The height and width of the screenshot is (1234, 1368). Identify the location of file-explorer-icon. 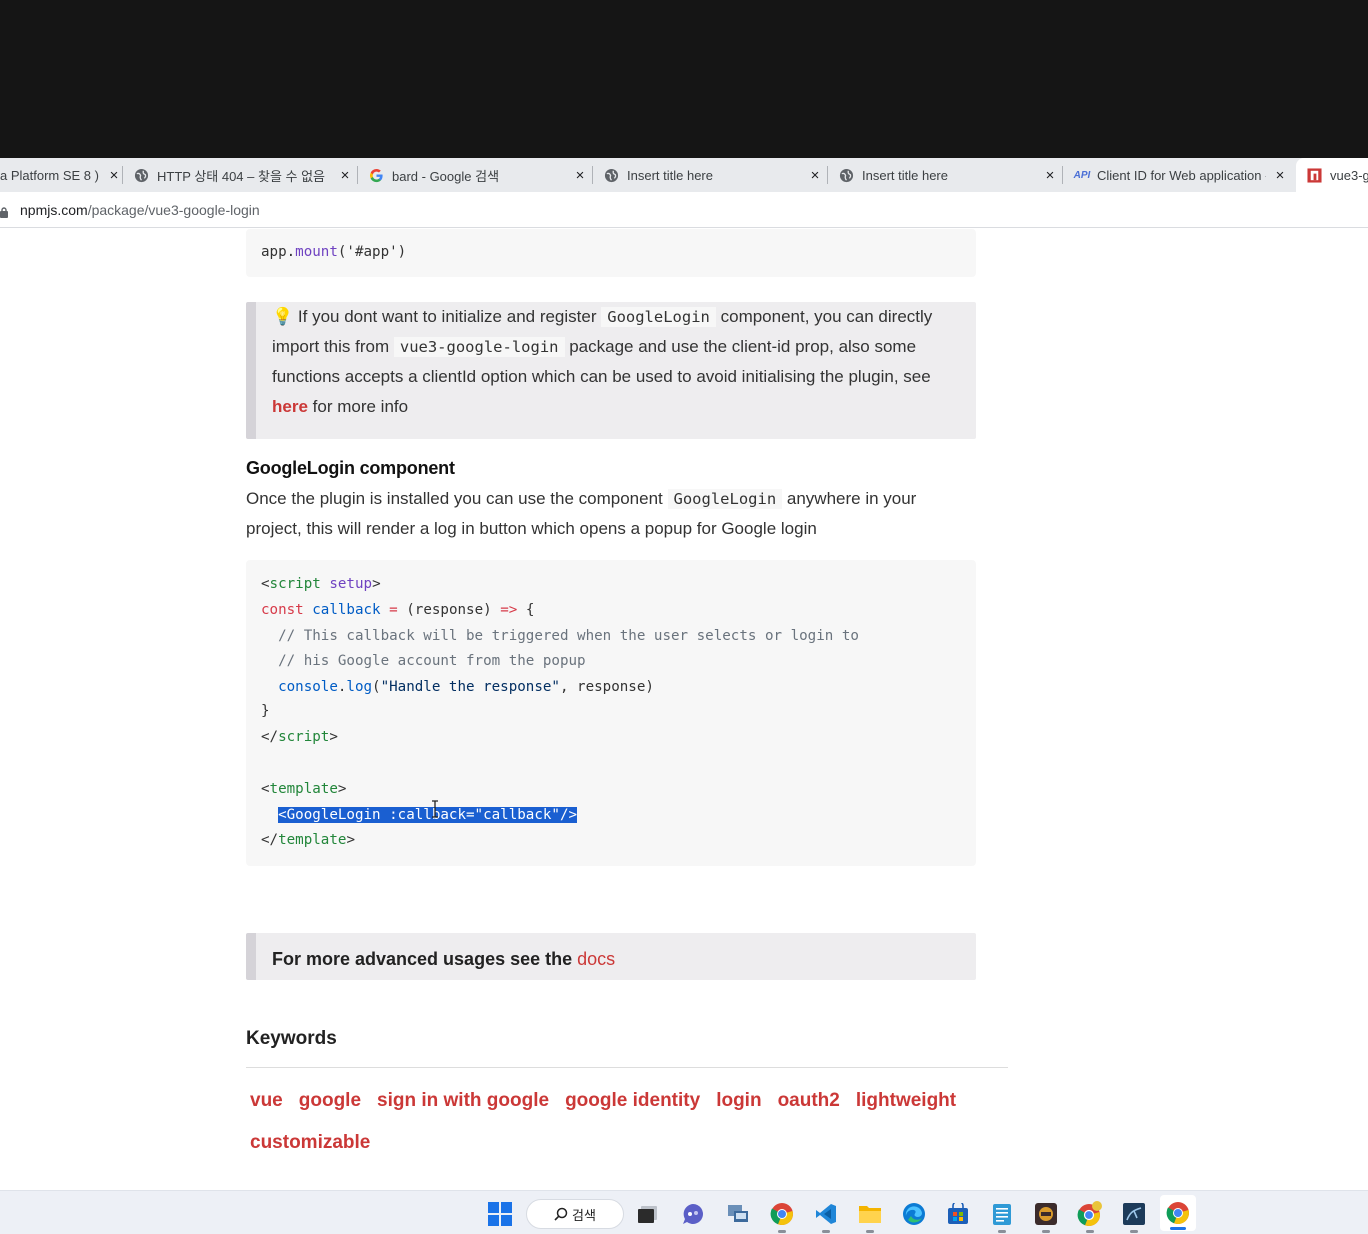
(870, 1217).